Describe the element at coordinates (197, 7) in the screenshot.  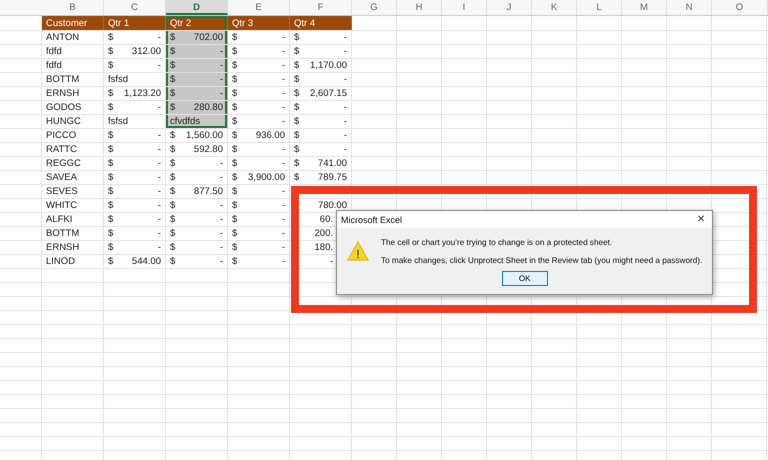
I see `column-header: D` at that location.